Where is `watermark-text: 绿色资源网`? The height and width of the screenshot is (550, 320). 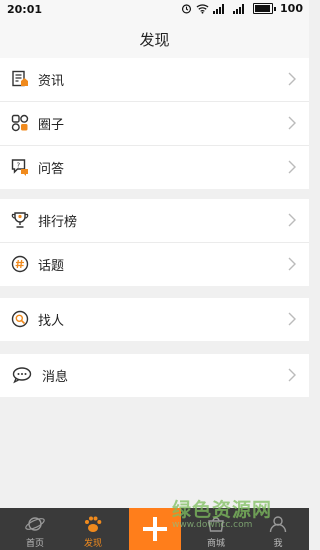
watermark-text: 绿色资源网 is located at coordinates (222, 510).